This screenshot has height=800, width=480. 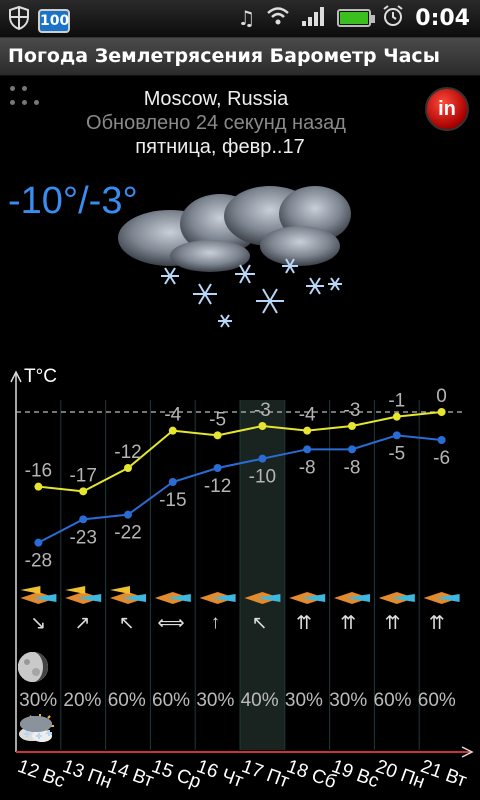 What do you see at coordinates (240, 623) in the screenshot?
I see `wind-direction-row: ↘ ↗ ↖ ⟺ ↑ ↖ ⇈ ⇈ ⇈ ⇈` at bounding box center [240, 623].